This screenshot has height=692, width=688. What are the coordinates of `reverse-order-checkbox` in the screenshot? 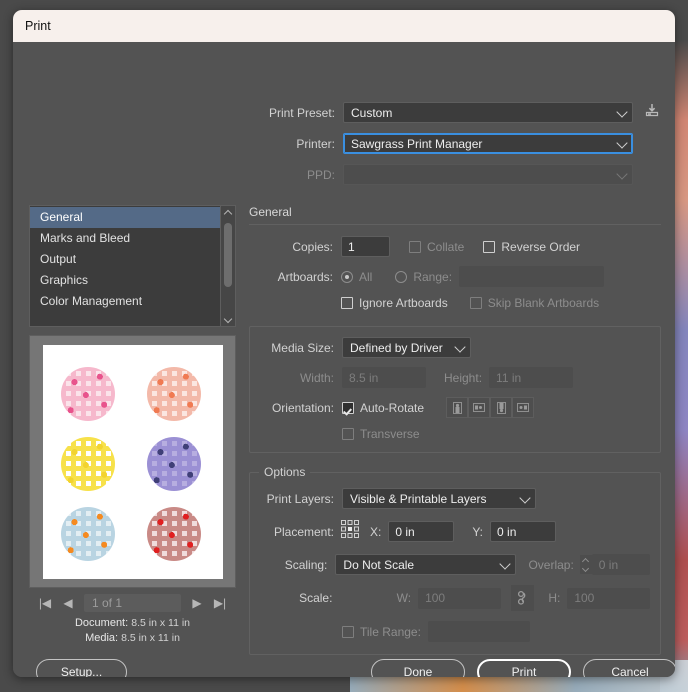 It's located at (489, 246).